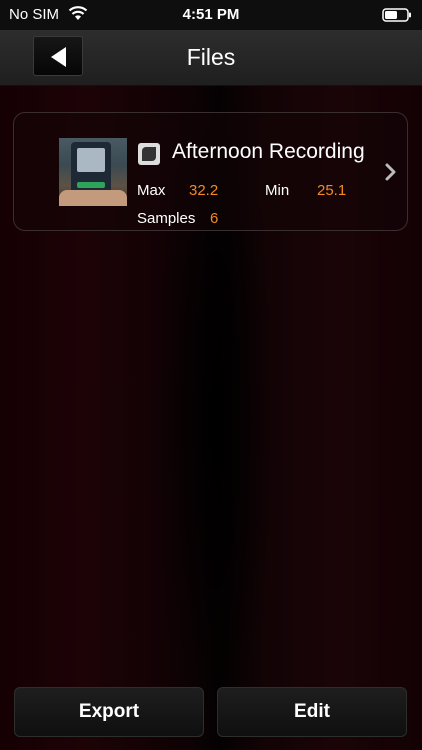 This screenshot has height=750, width=422. Describe the element at coordinates (391, 174) in the screenshot. I see `chevron-right-icon` at that location.